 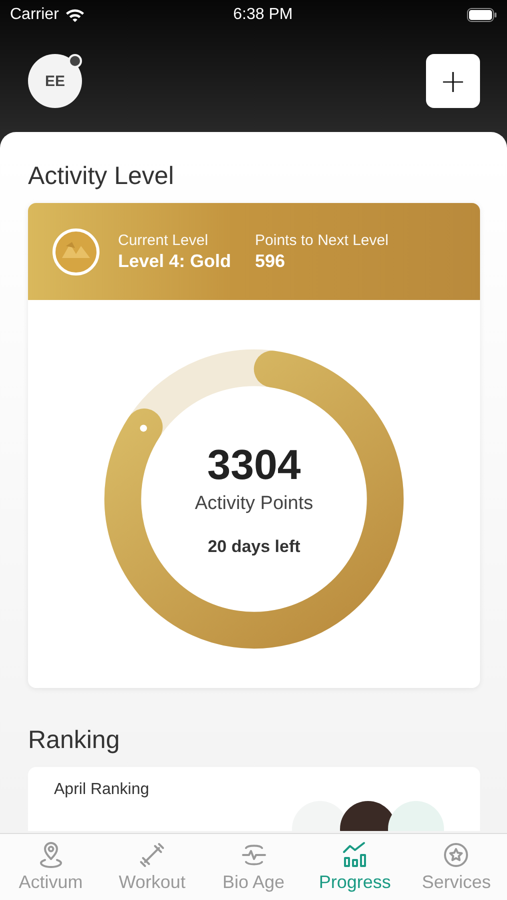 I want to click on tab: Bio Age, so click(x=253, y=867).